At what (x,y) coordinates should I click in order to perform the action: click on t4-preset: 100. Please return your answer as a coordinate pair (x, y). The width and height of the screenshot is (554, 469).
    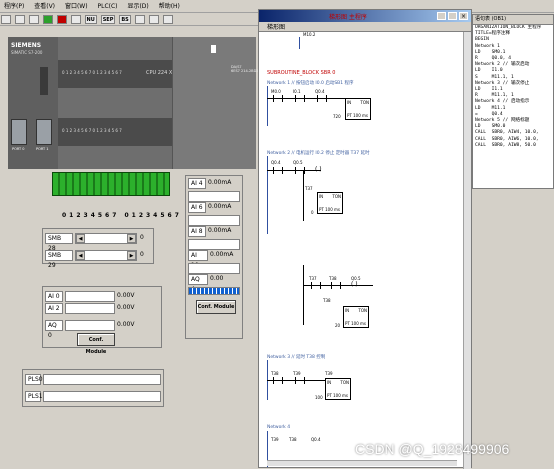
    Looking at the image, I should click on (319, 397).